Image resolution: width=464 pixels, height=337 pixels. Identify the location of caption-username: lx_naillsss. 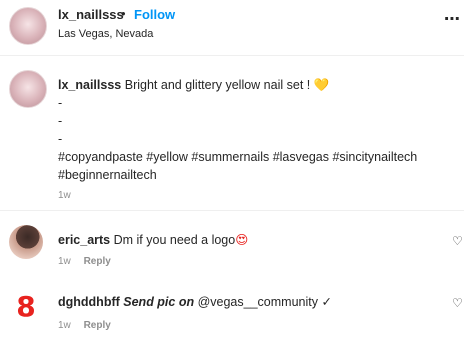
(89, 85).